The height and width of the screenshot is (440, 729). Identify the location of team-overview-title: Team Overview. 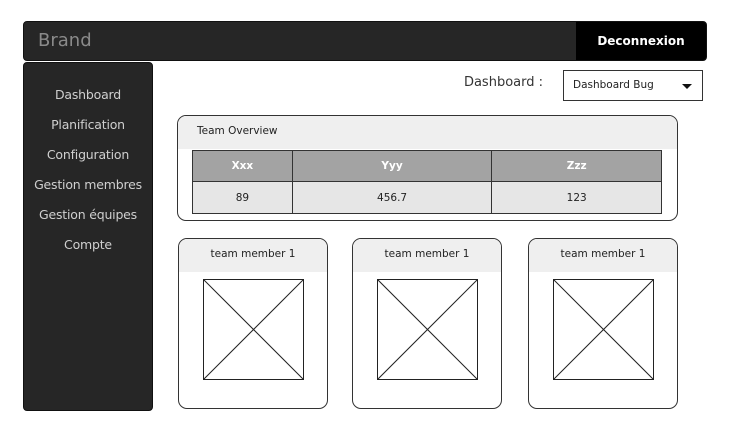
(427, 132).